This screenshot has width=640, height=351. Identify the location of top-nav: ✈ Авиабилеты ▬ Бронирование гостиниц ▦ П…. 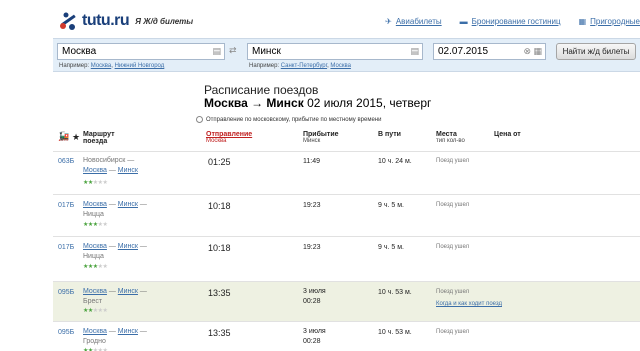
(503, 21).